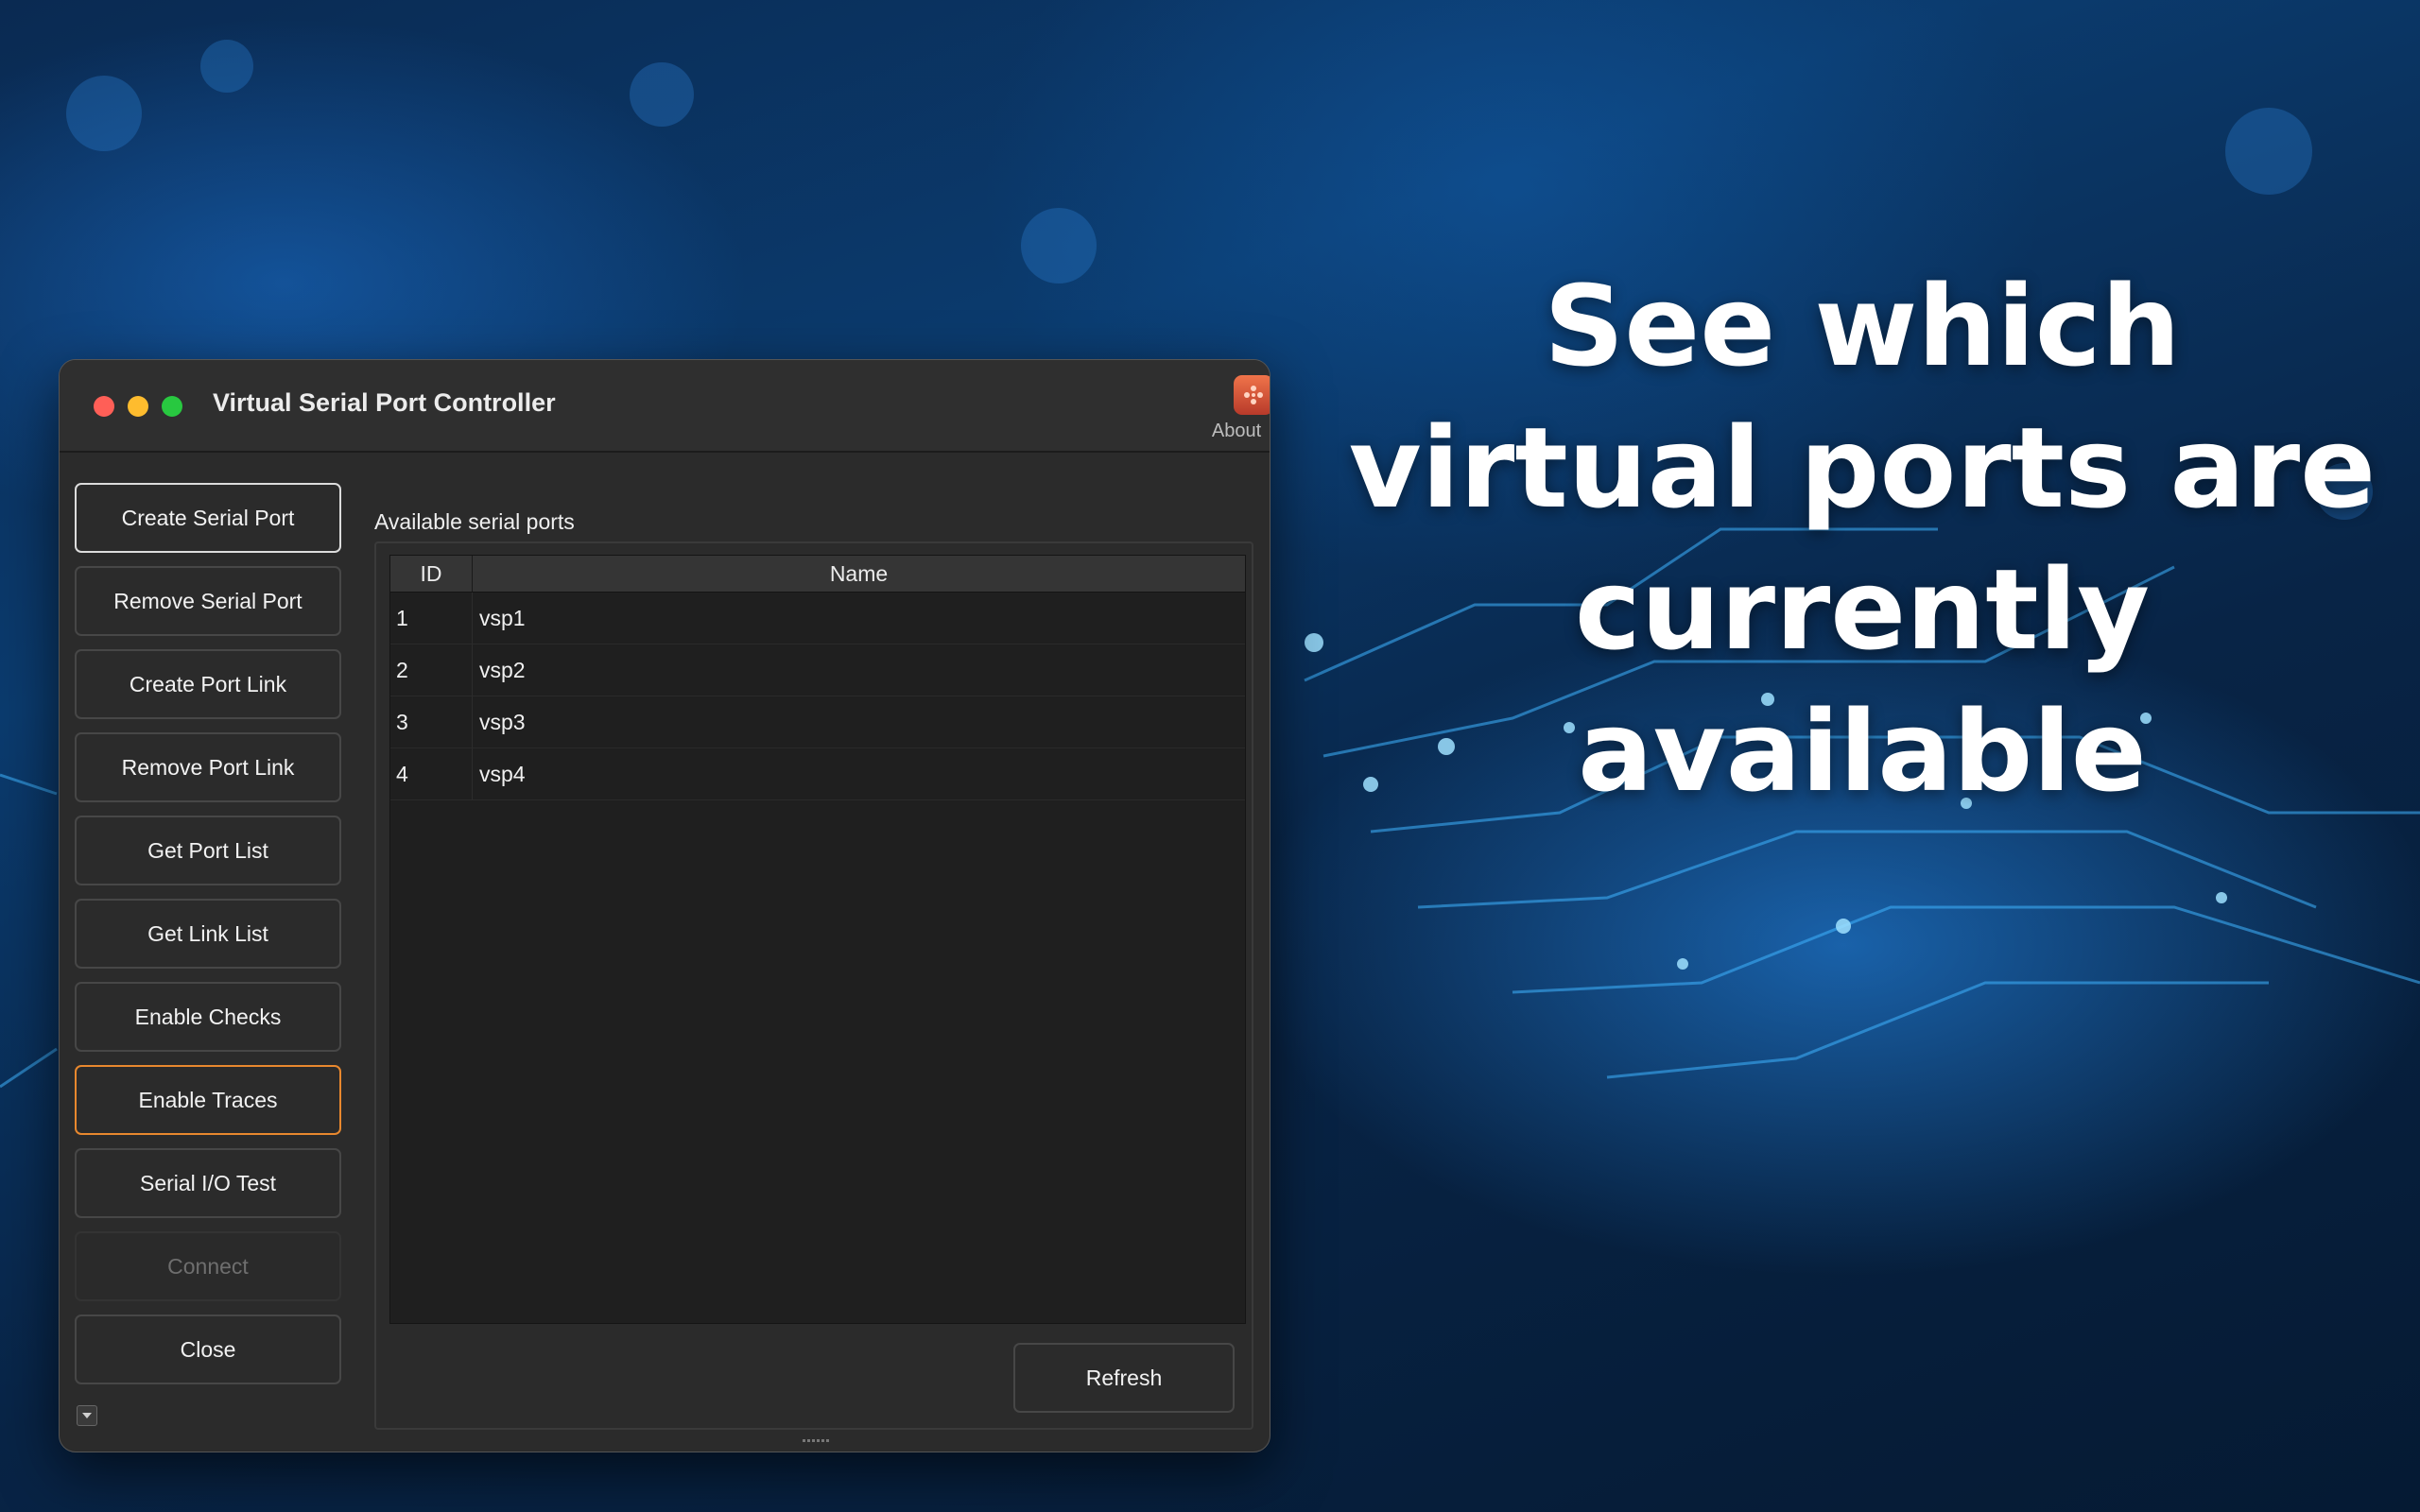  What do you see at coordinates (431, 574) in the screenshot?
I see `column-header-id: ID` at bounding box center [431, 574].